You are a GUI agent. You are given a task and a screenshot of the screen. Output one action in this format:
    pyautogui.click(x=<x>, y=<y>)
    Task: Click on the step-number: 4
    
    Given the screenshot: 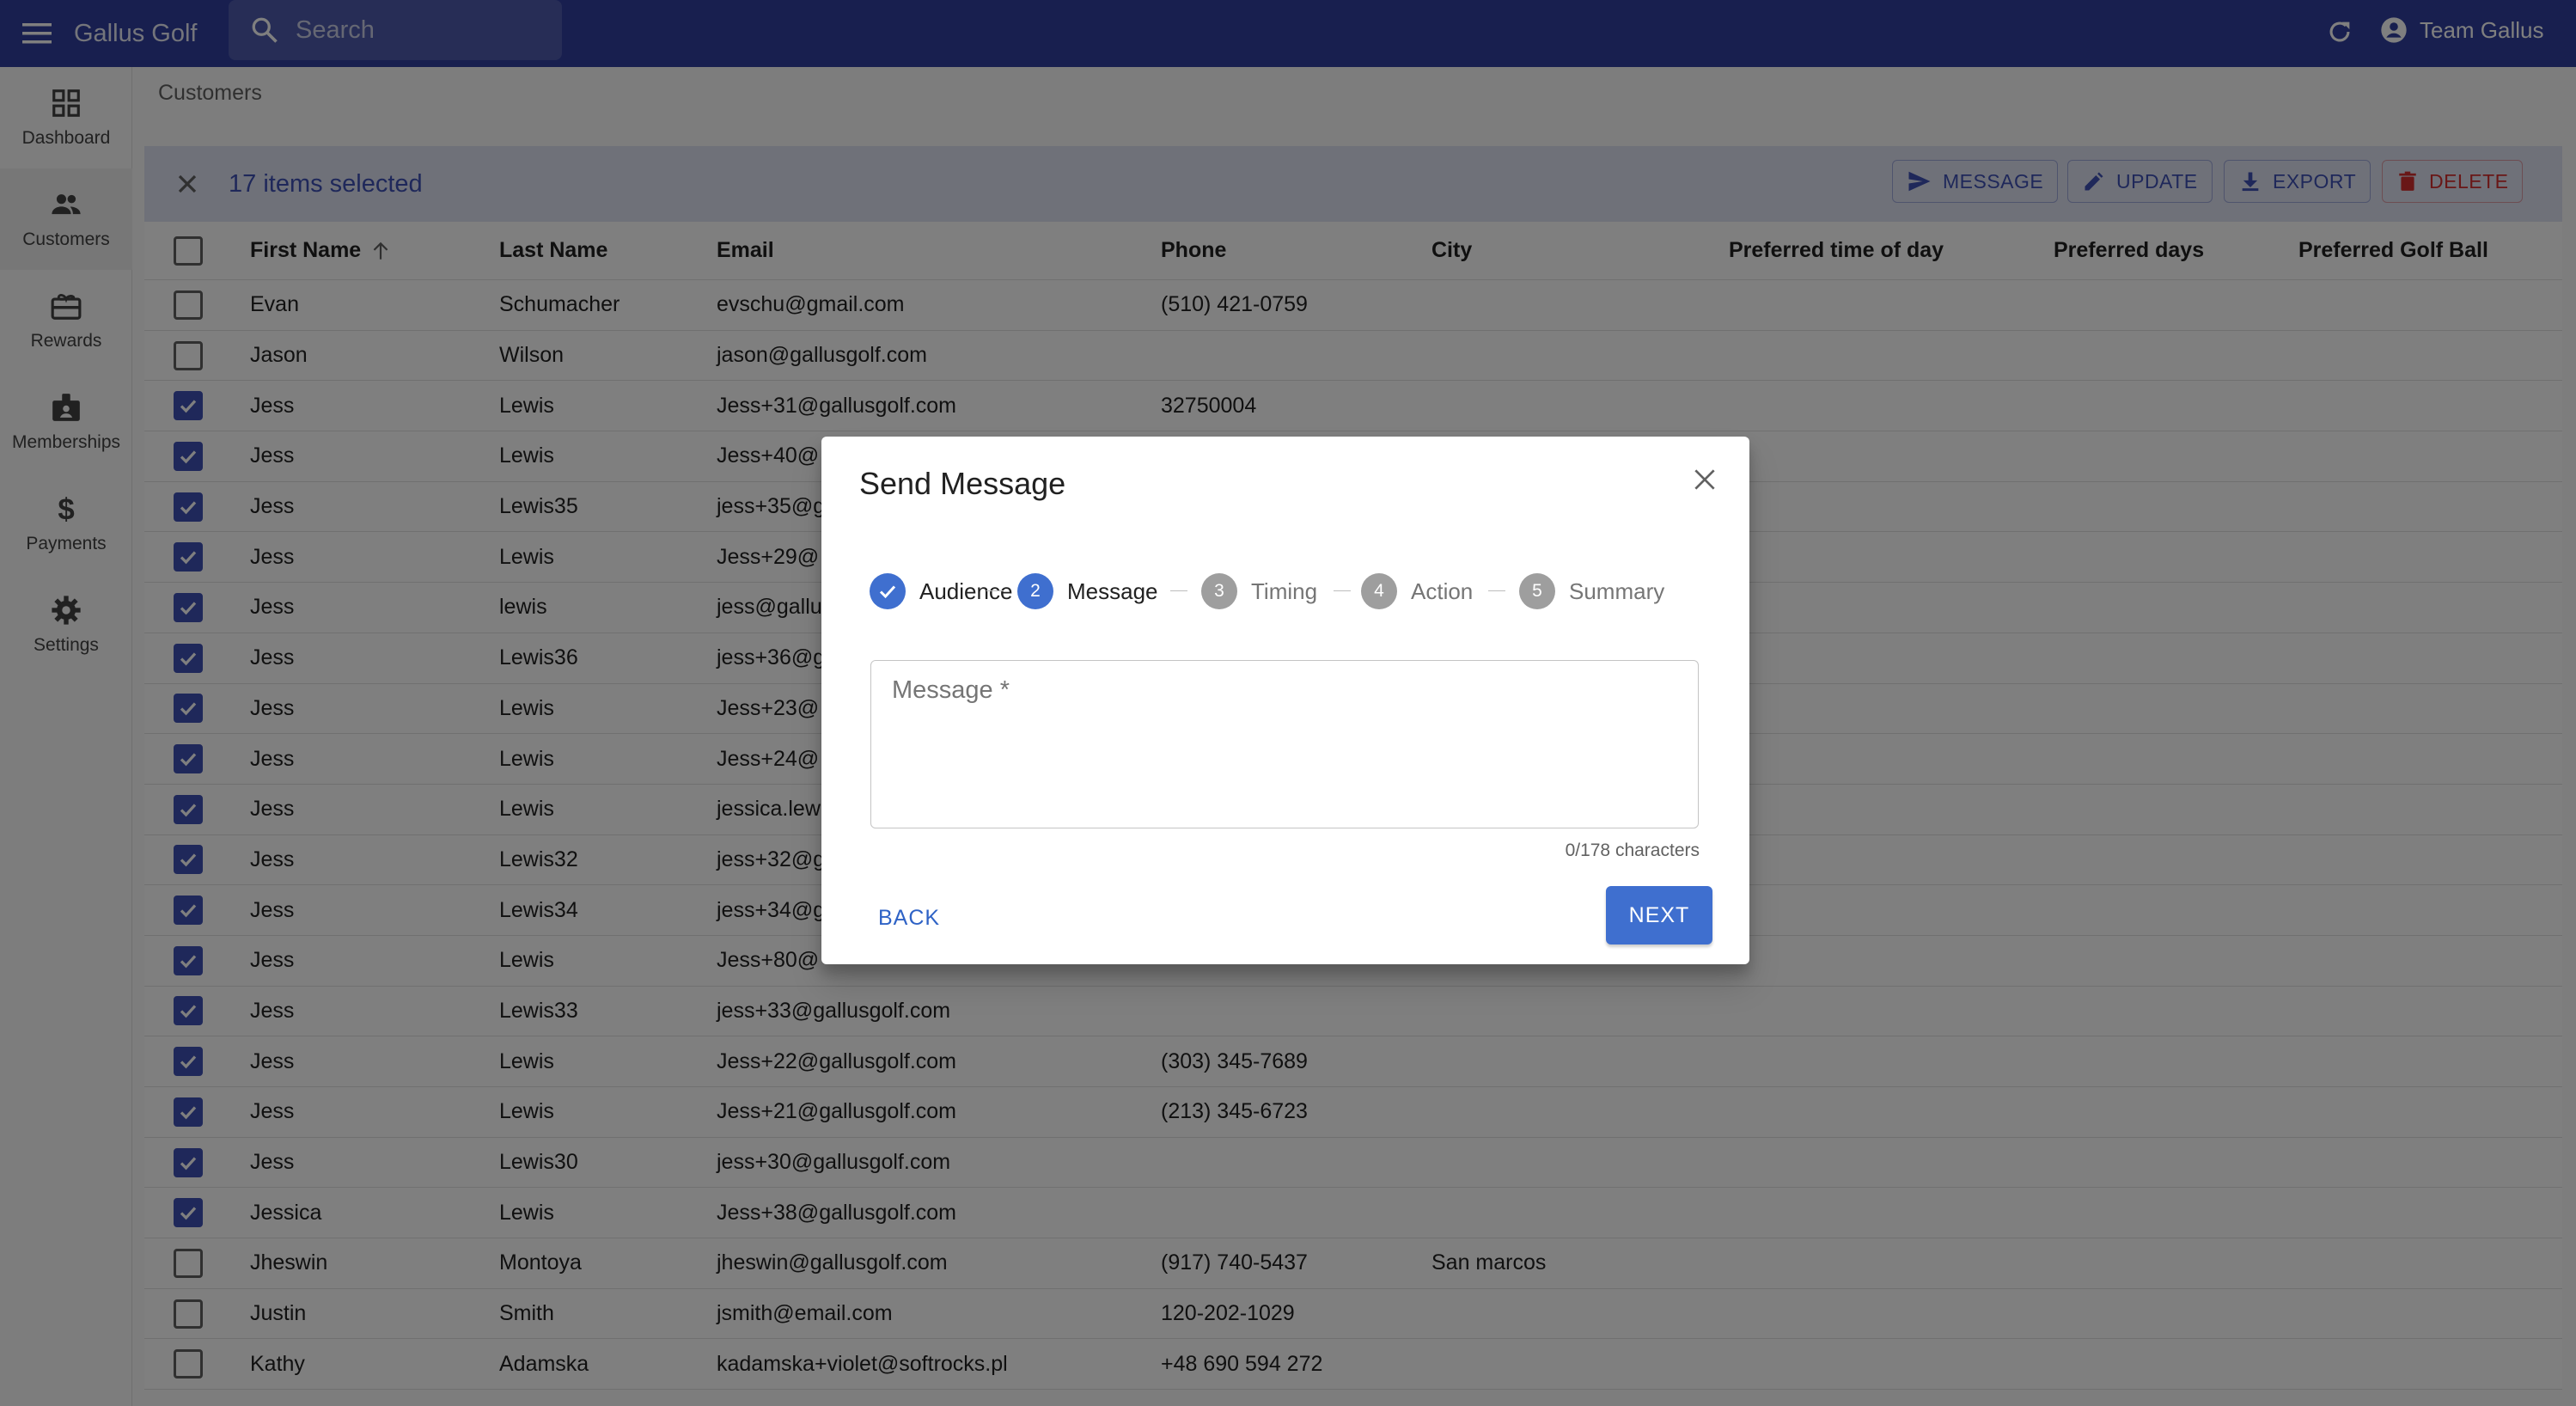 What is the action you would take?
    pyautogui.click(x=1379, y=591)
    